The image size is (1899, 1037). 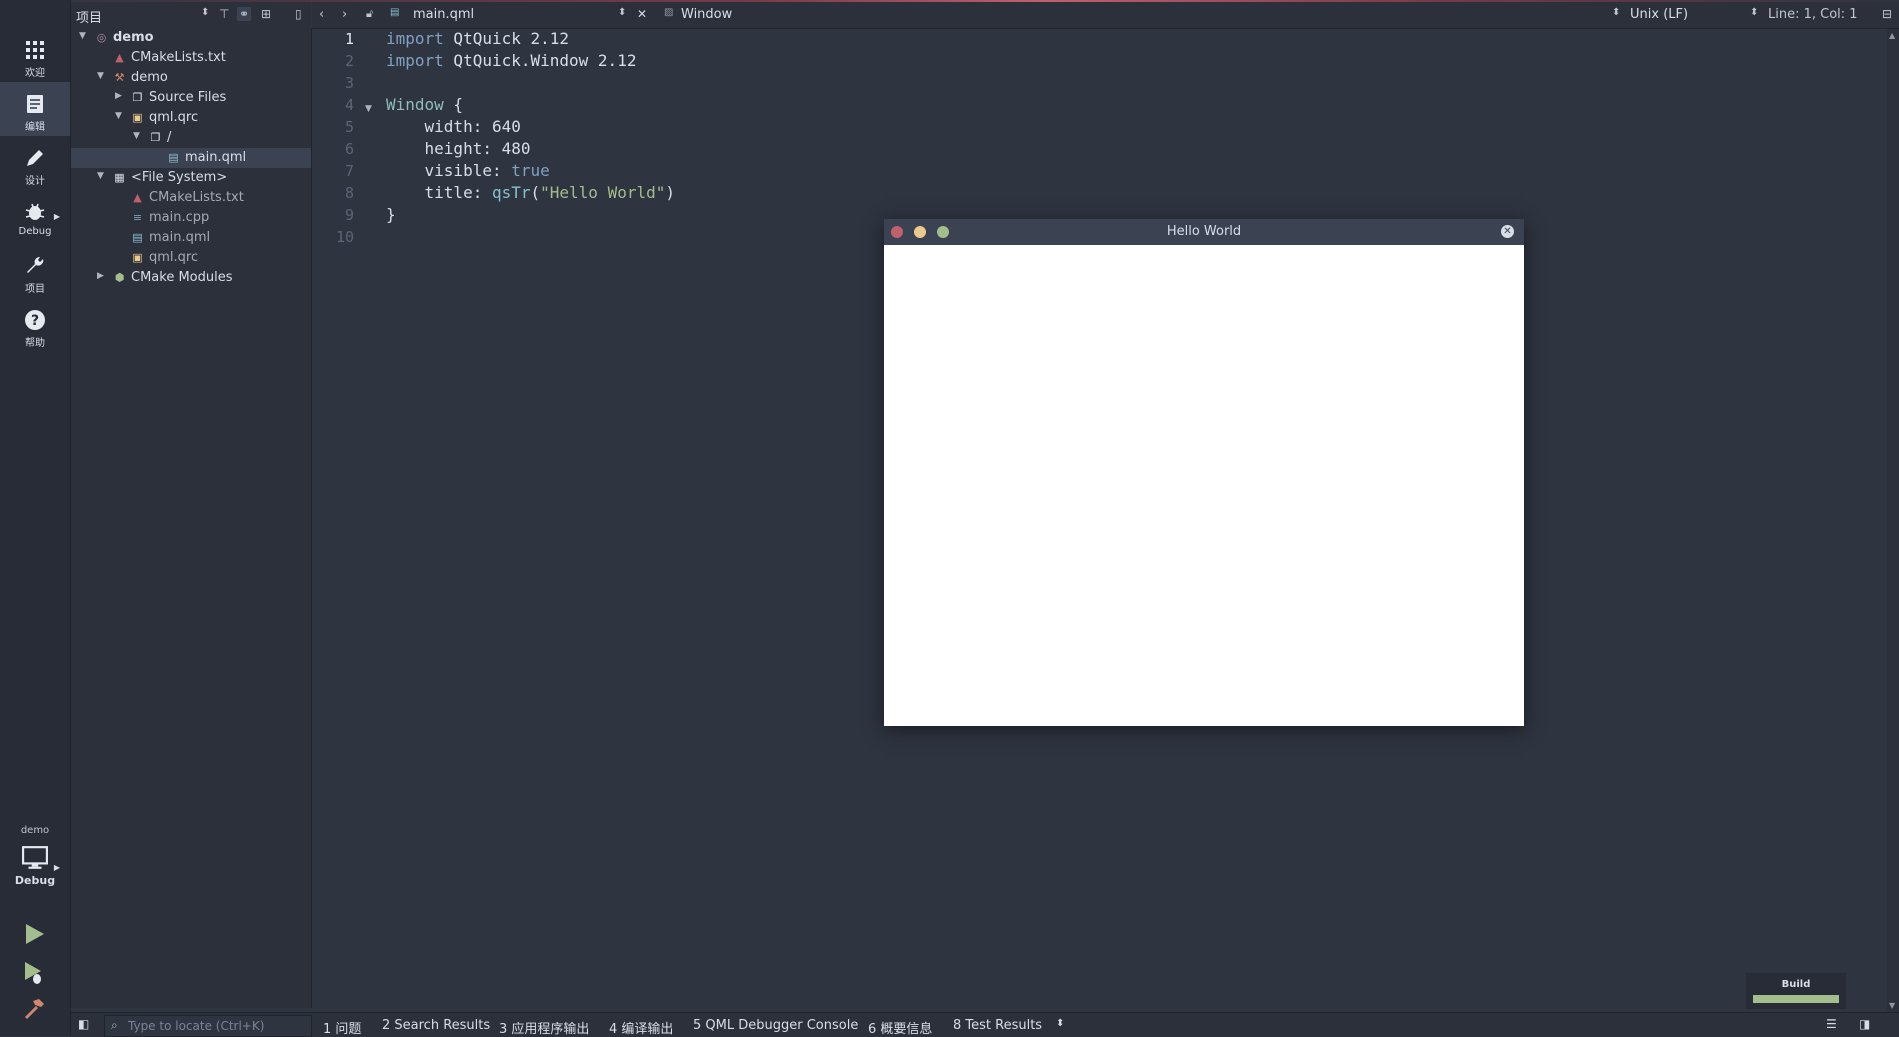 What do you see at coordinates (344, 14) in the screenshot?
I see `forward-icon: ›` at bounding box center [344, 14].